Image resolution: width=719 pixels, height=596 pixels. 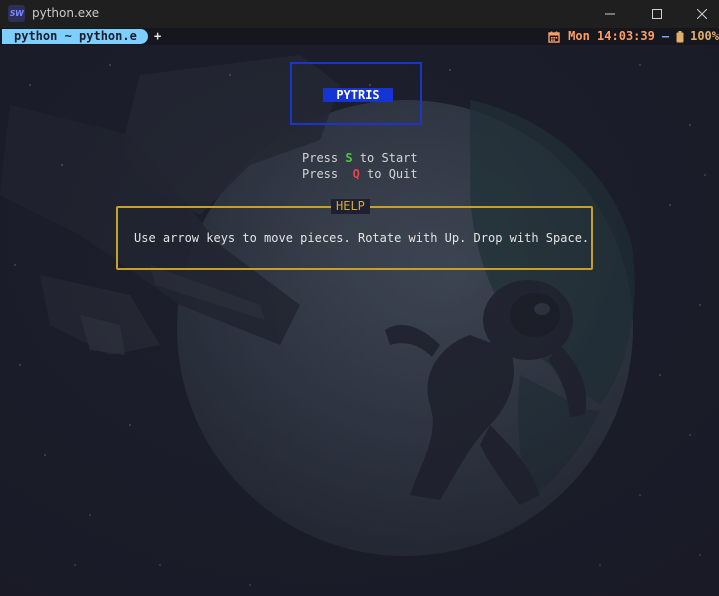 I want to click on maximize-button, so click(x=657, y=14).